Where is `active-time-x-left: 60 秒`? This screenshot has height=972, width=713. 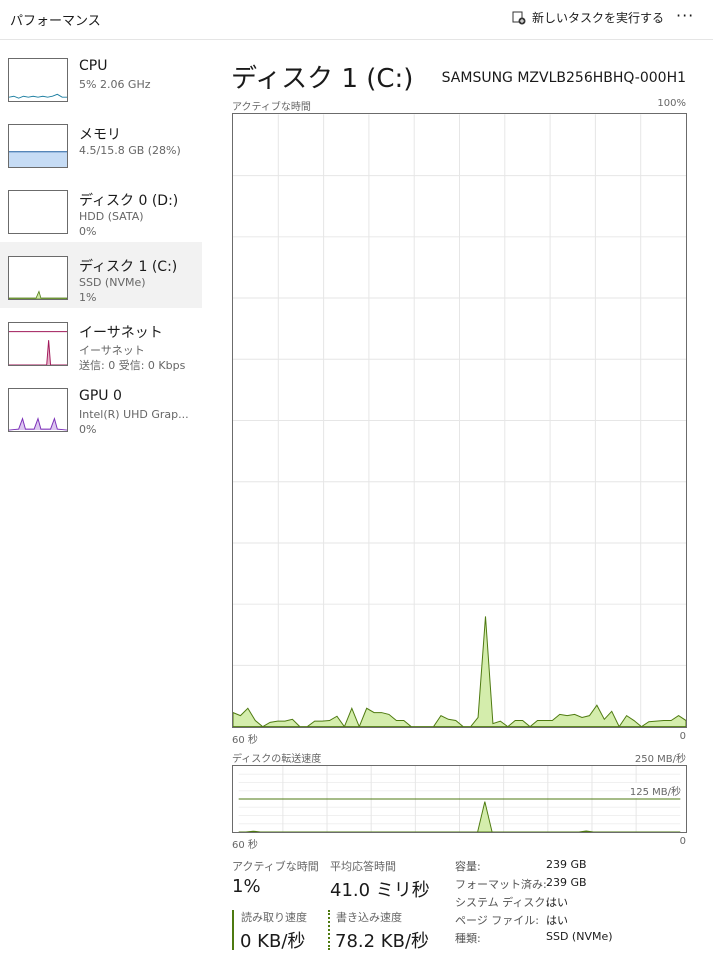 active-time-x-left: 60 秒 is located at coordinates (245, 740).